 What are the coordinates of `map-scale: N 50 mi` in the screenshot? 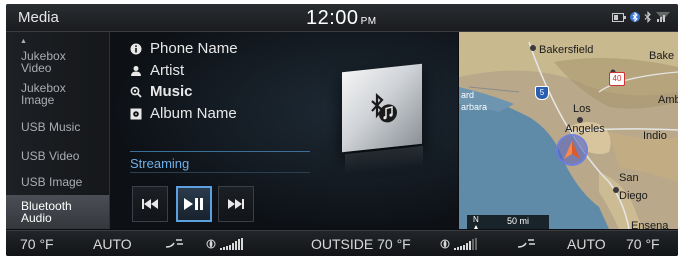 It's located at (508, 222).